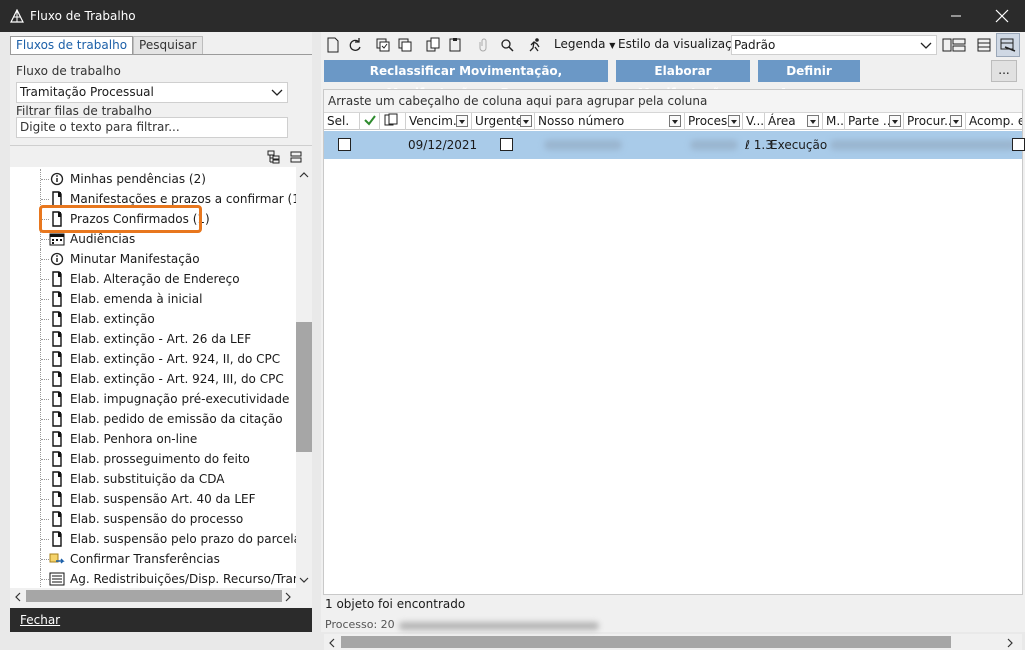  I want to click on view-style-select: Padrão, so click(834, 45).